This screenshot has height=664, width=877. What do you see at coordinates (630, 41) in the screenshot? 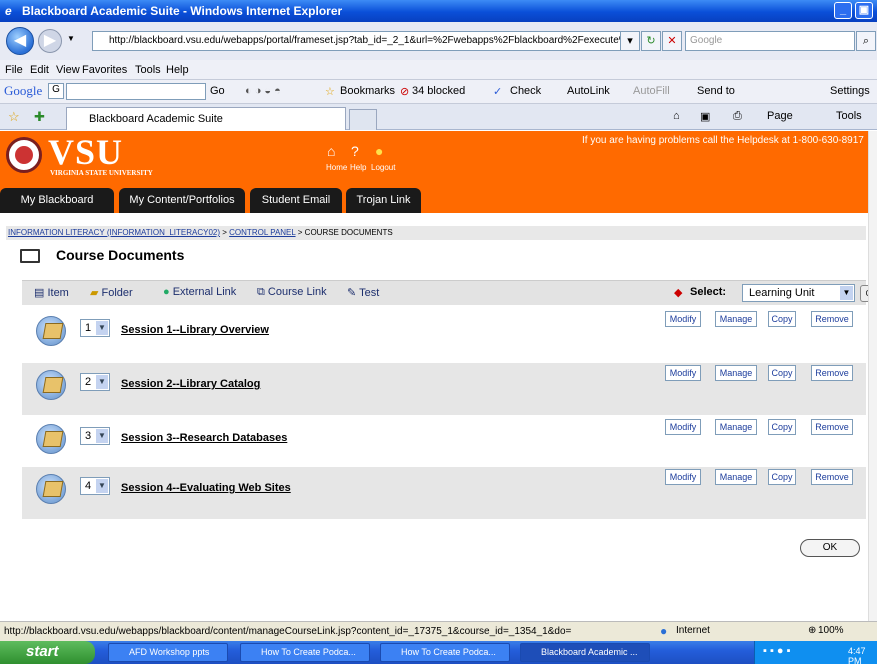
I see `address-dropdown-icon: ▾` at bounding box center [630, 41].